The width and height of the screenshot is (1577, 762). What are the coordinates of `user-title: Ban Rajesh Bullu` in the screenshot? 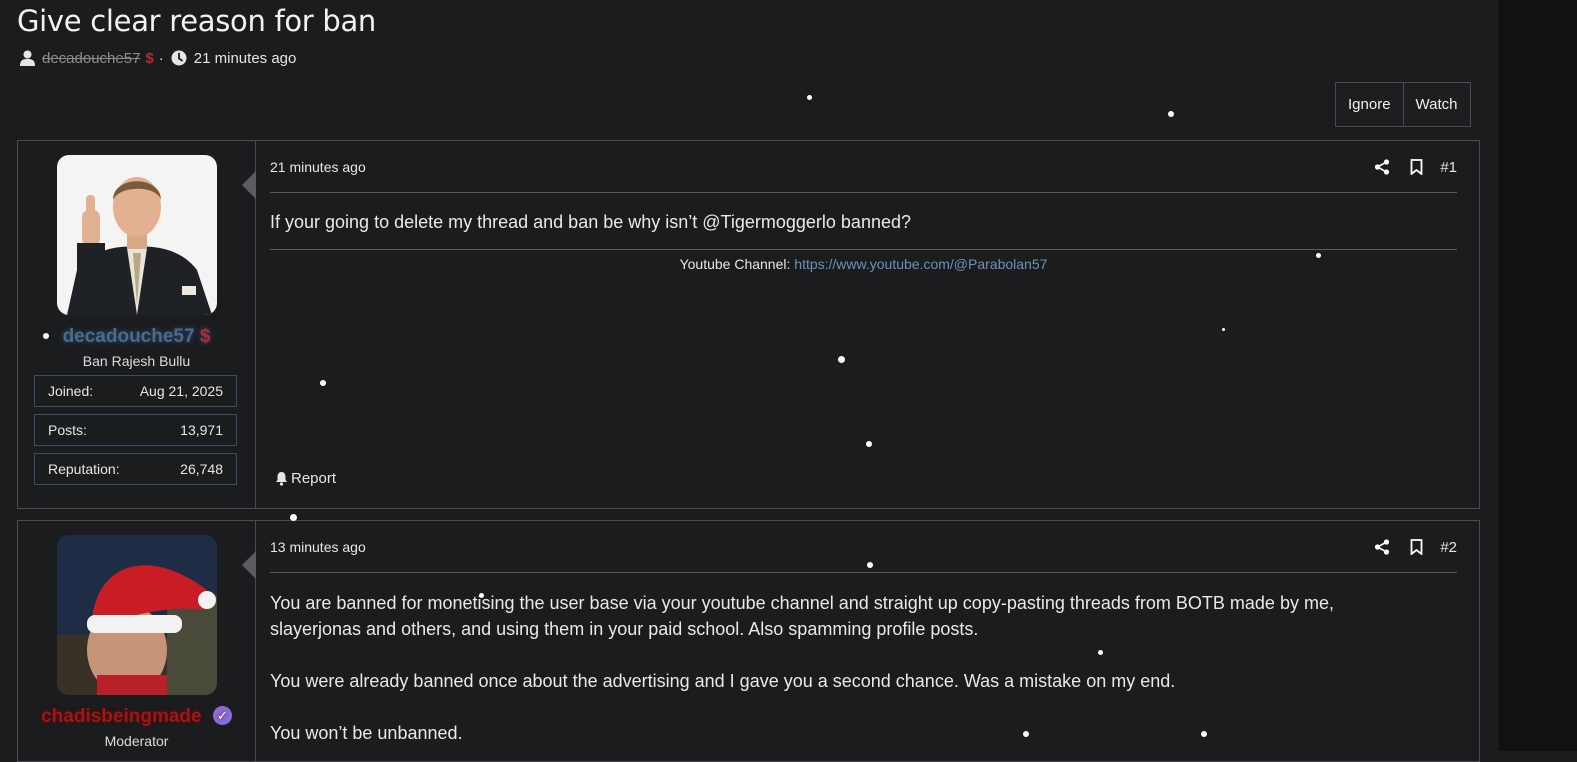 It's located at (136, 361).